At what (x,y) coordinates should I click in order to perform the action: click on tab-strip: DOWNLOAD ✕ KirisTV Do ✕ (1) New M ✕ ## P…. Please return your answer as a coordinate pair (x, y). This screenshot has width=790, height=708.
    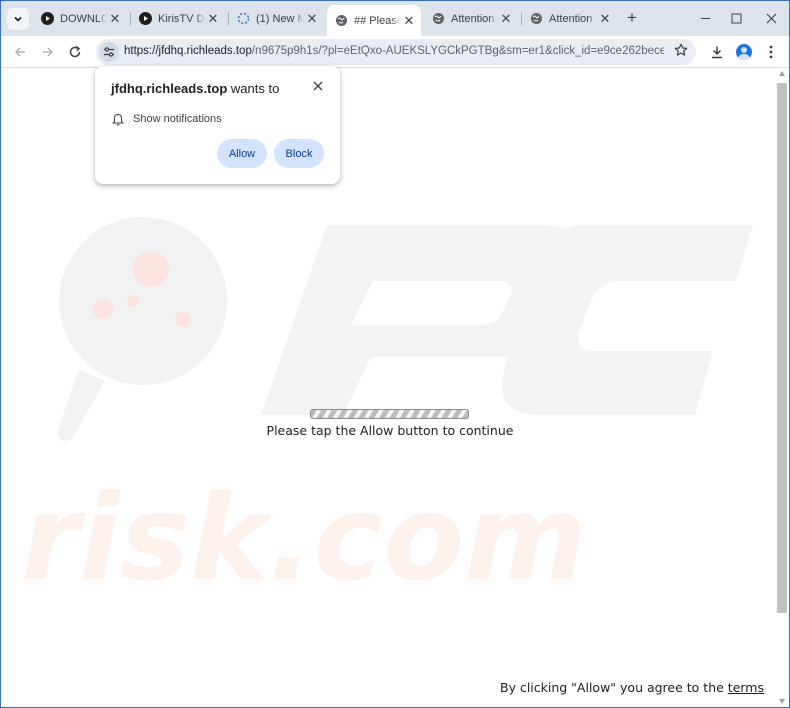
    Looking at the image, I should click on (395, 18).